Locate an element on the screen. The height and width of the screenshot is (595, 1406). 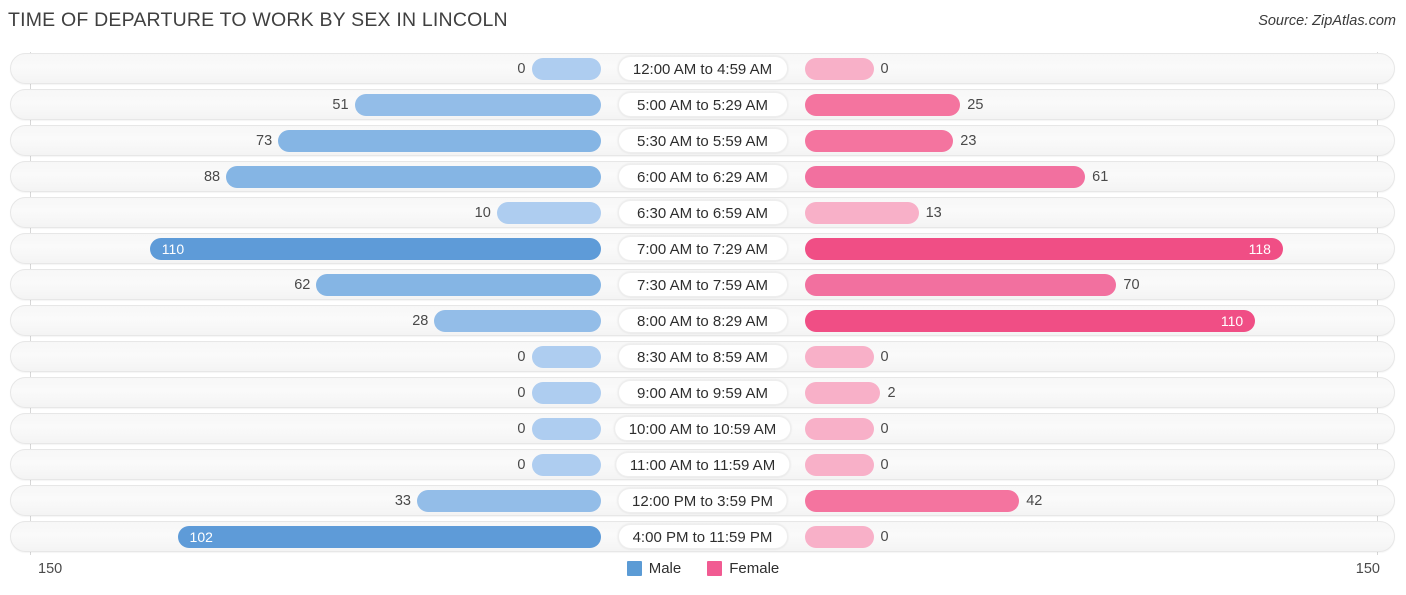
chart-row: 0 0 11:00 AM to 11:59 AM is located at coordinates (702, 464).